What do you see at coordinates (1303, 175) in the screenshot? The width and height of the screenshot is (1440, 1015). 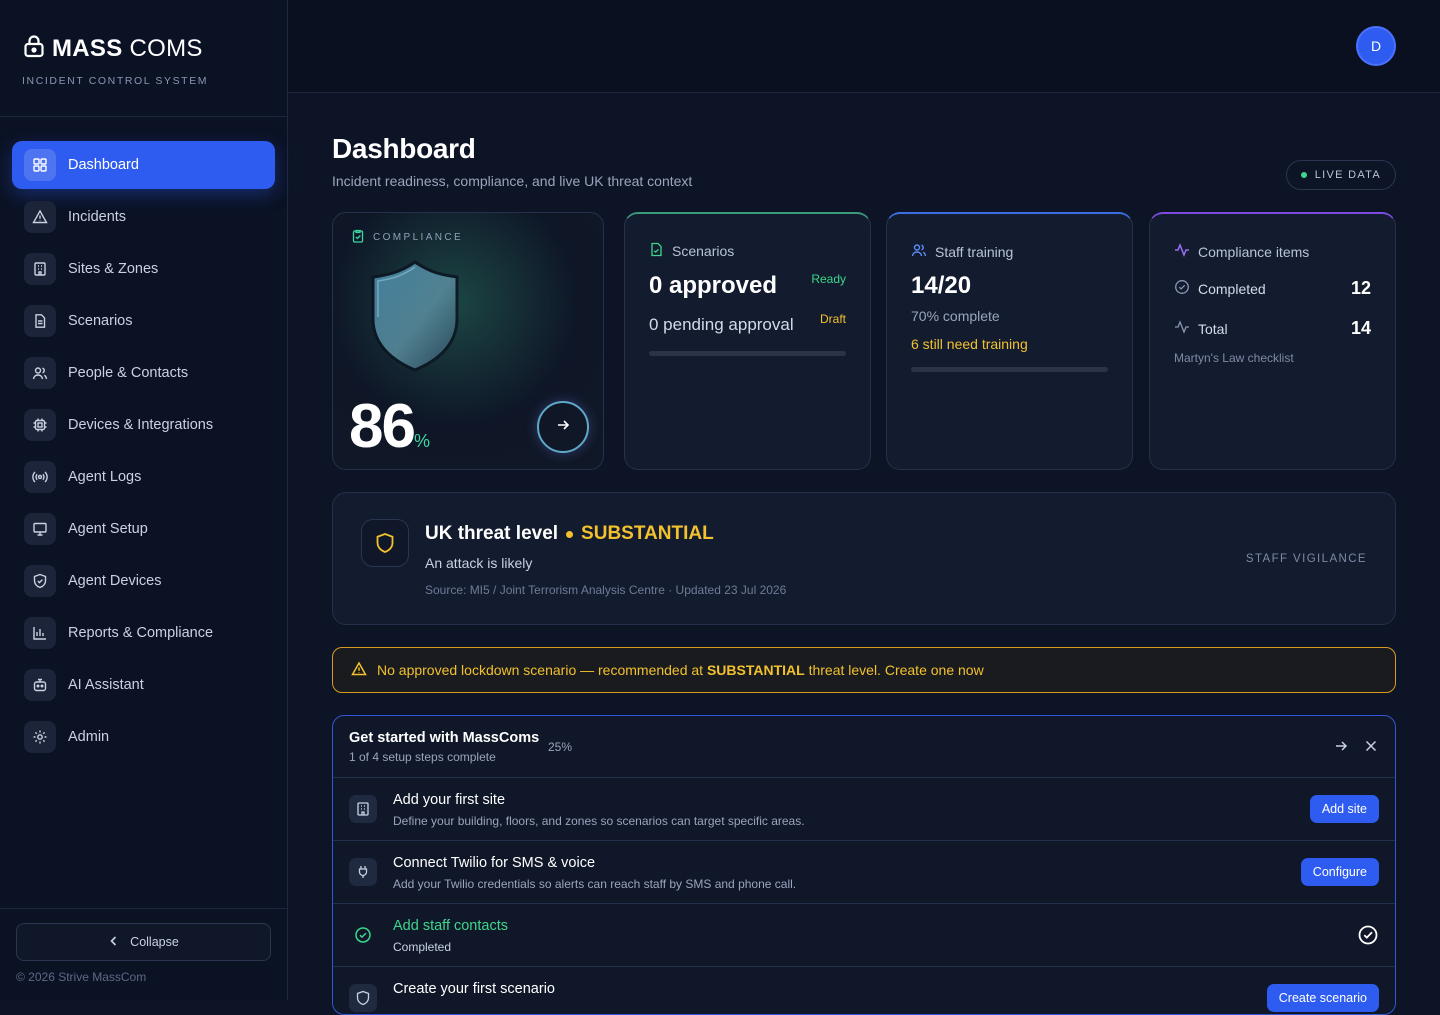 I see `live-dot-icon` at bounding box center [1303, 175].